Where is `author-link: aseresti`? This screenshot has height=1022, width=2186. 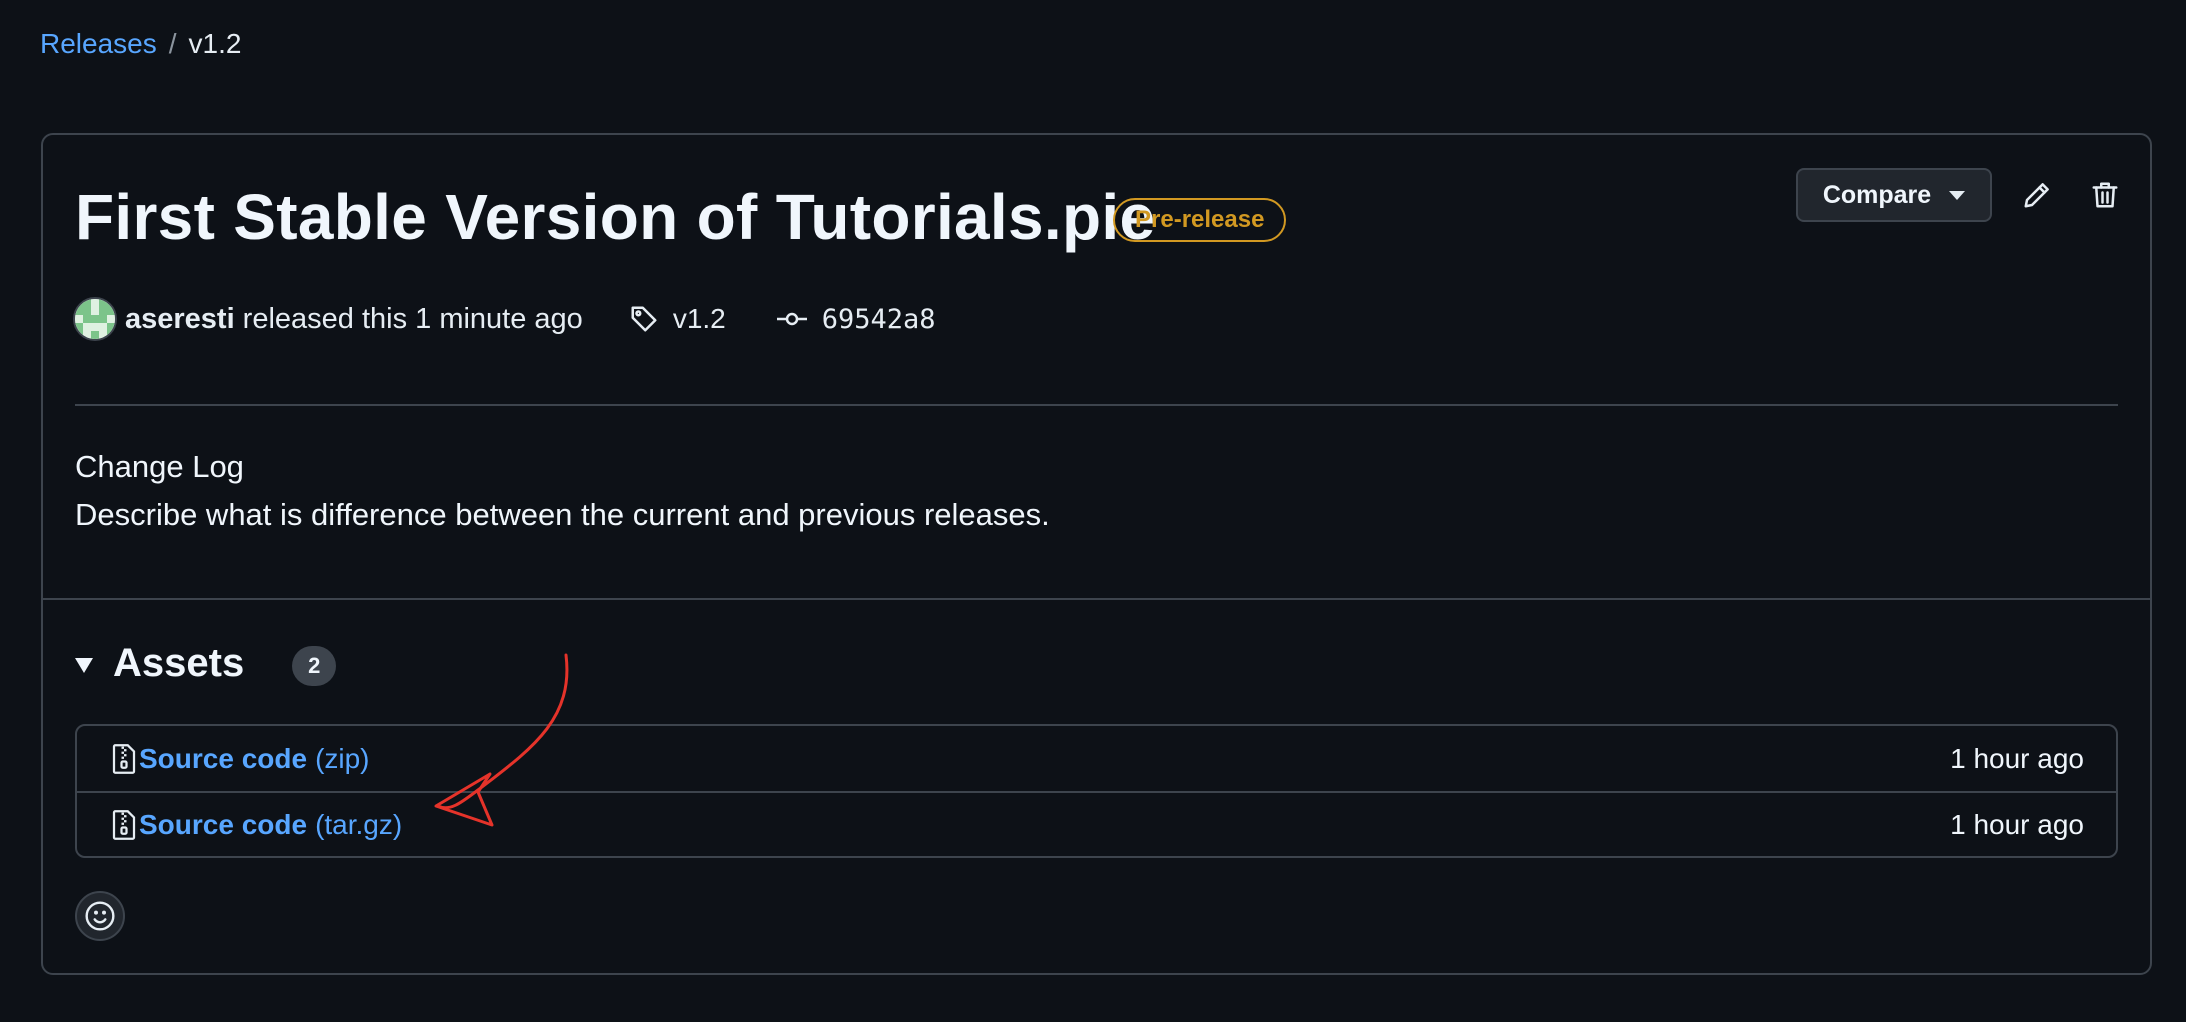 author-link: aseresti is located at coordinates (180, 319).